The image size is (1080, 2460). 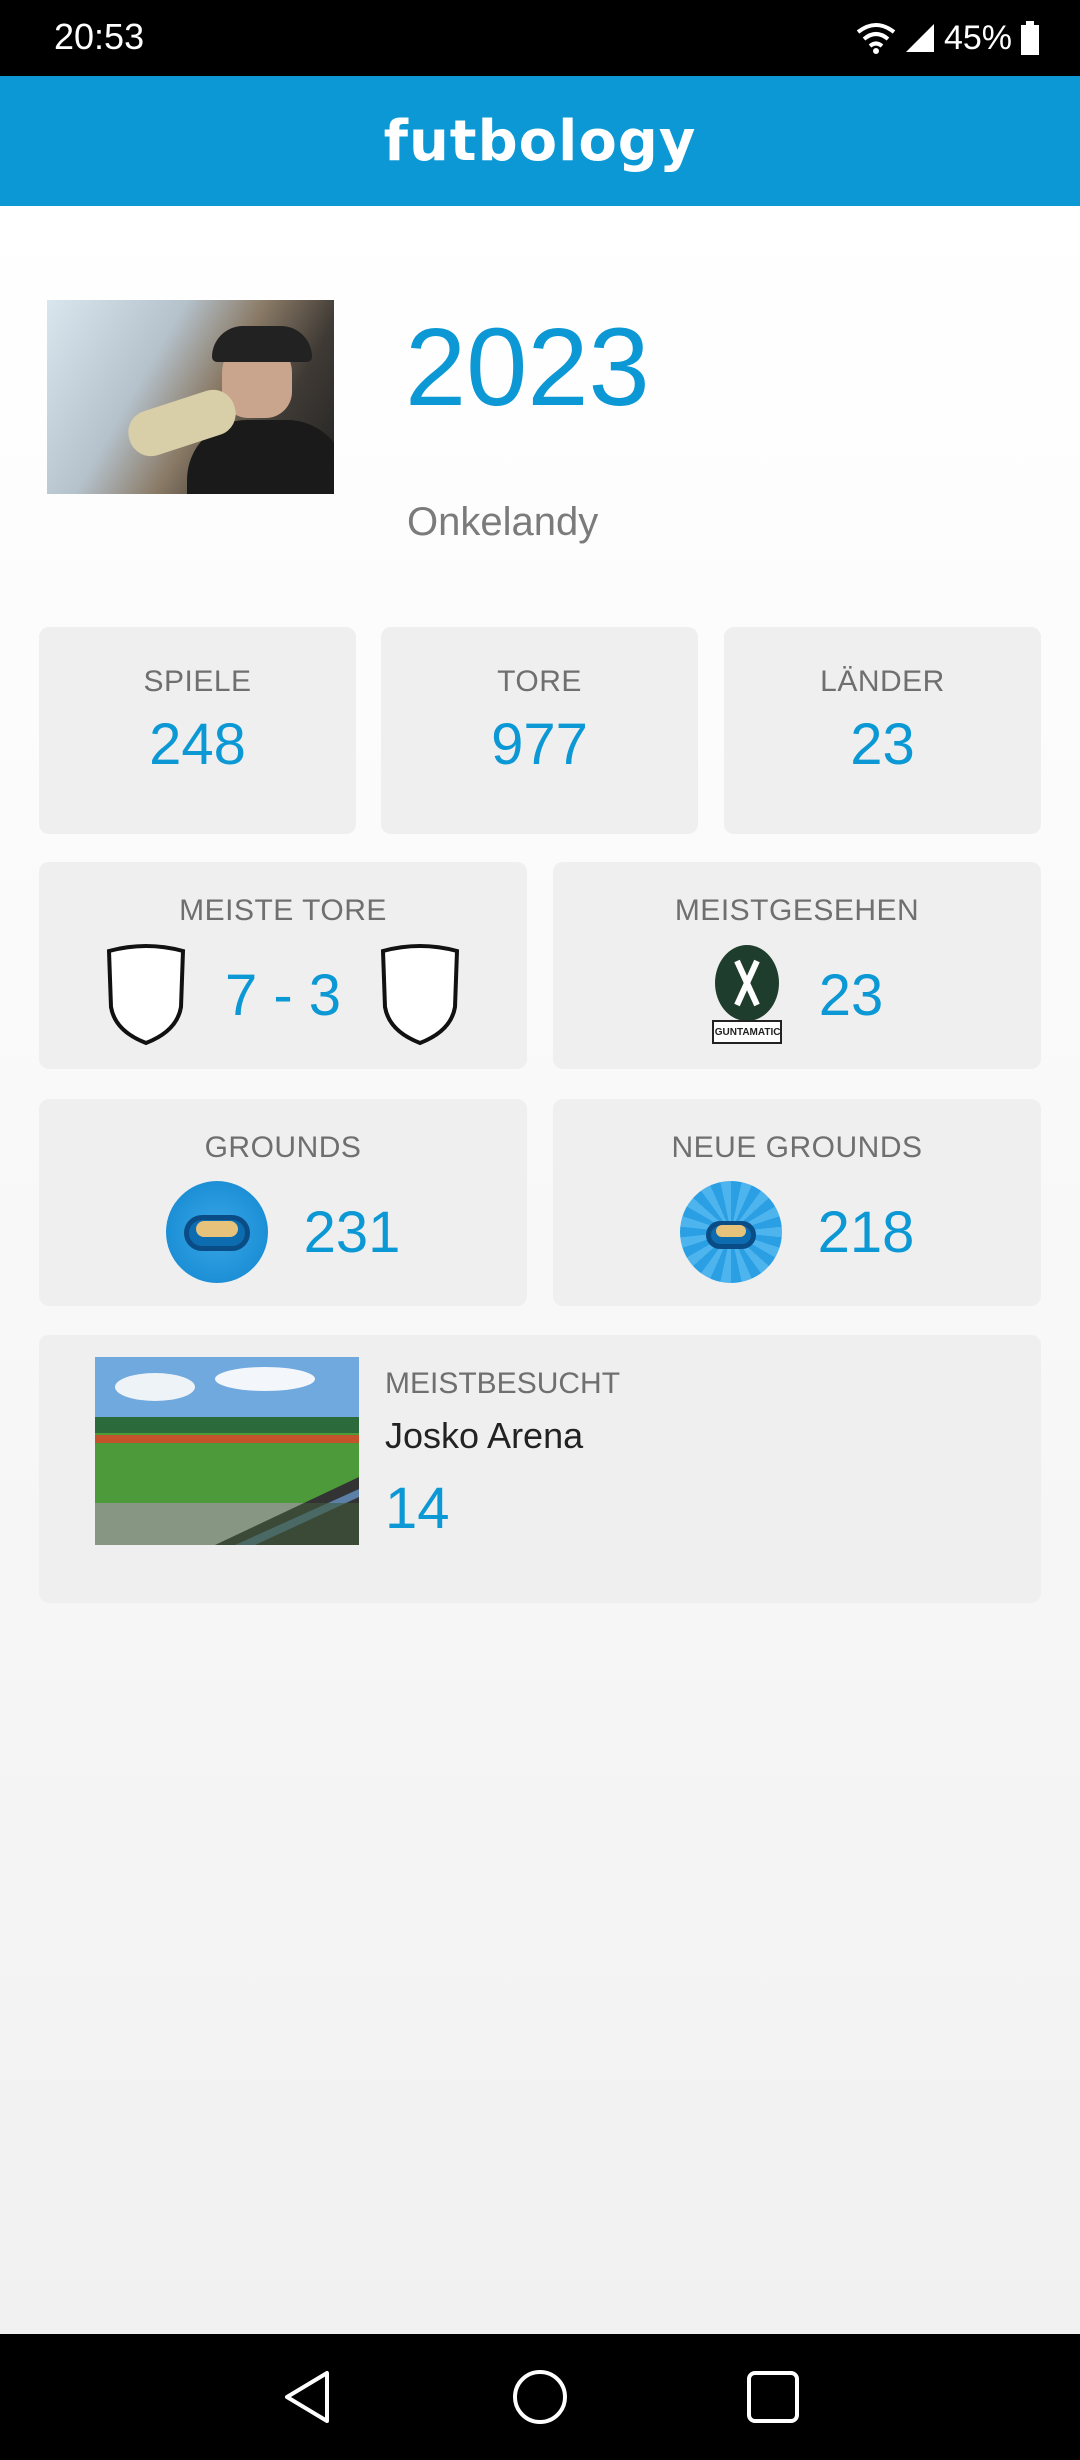 What do you see at coordinates (216, 1232) in the screenshot?
I see `stadium-icon` at bounding box center [216, 1232].